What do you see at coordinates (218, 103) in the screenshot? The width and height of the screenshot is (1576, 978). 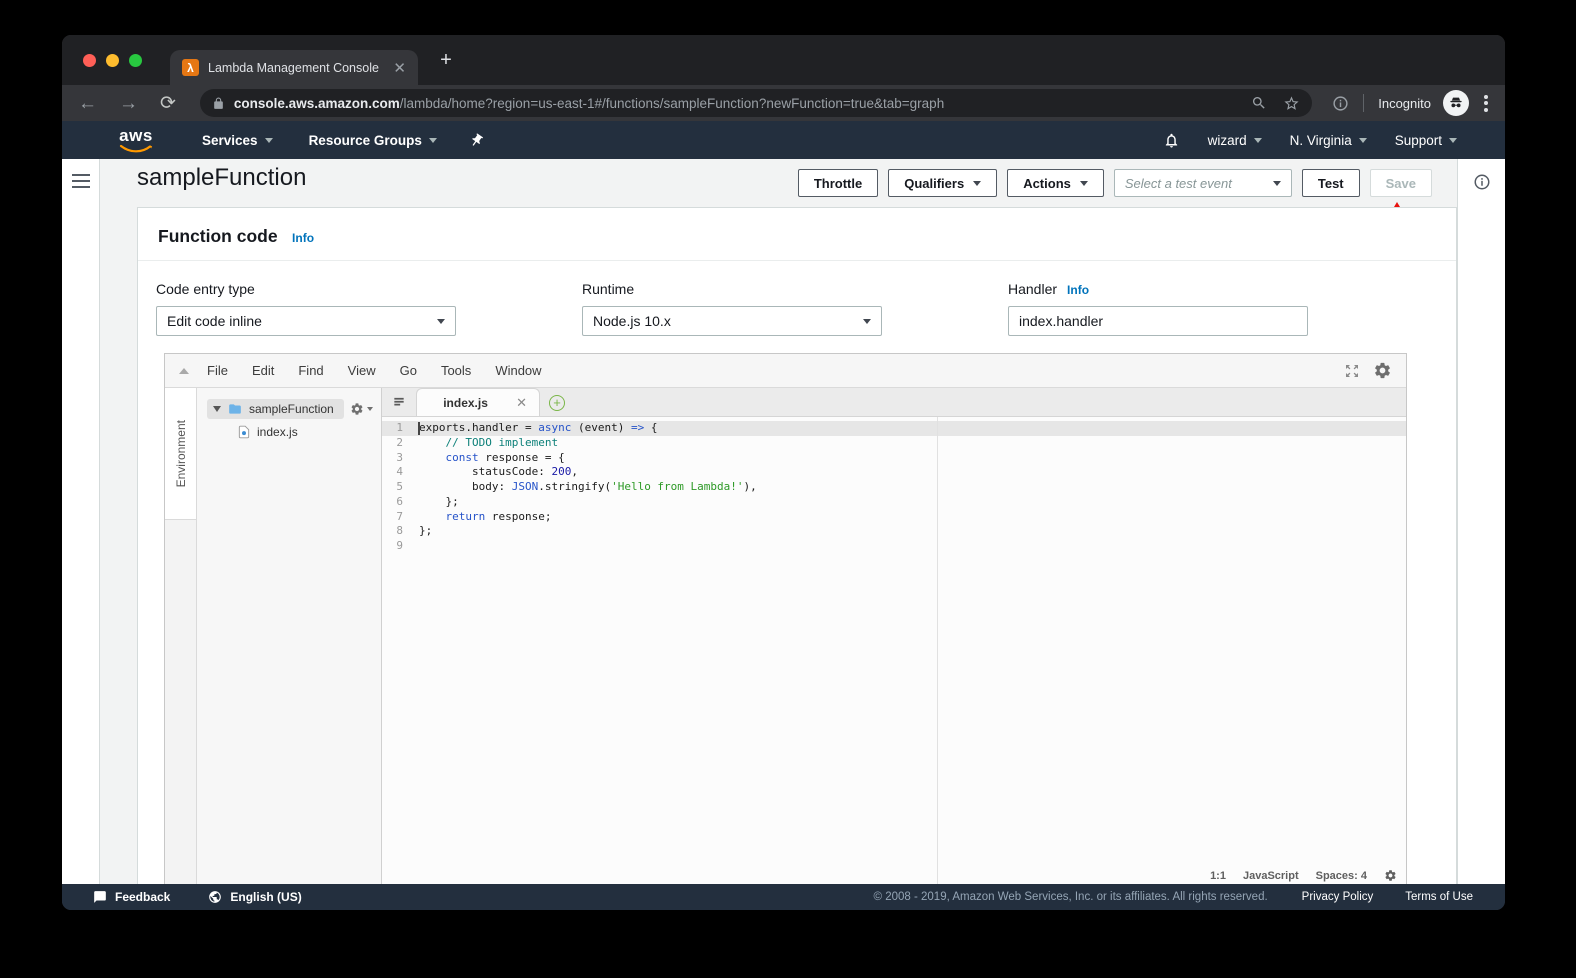 I see `lock-icon` at bounding box center [218, 103].